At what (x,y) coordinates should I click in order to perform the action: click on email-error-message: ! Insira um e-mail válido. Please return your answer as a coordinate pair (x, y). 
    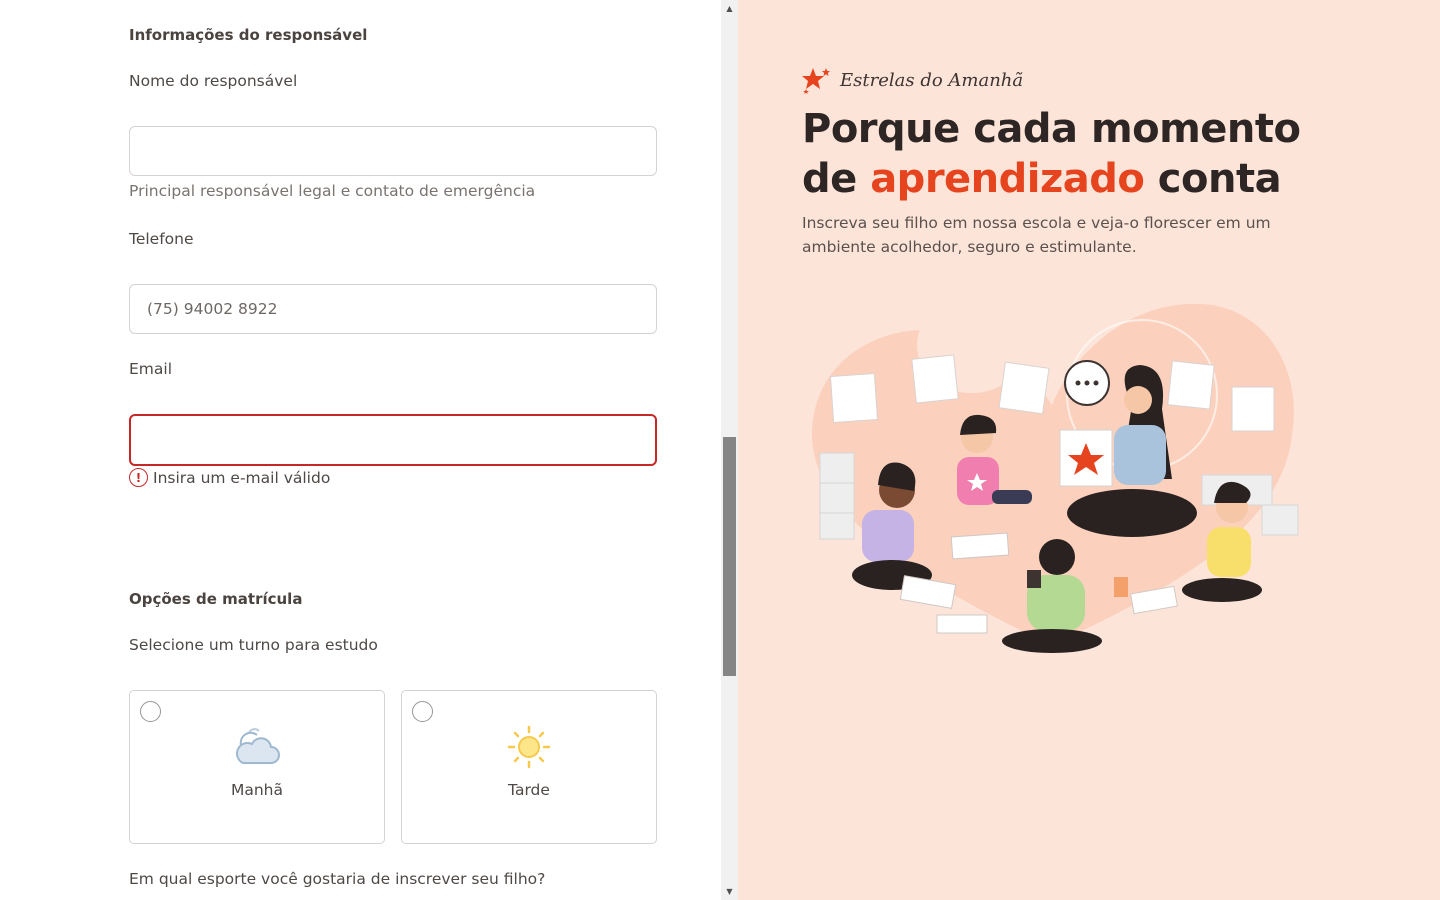
    Looking at the image, I should click on (229, 477).